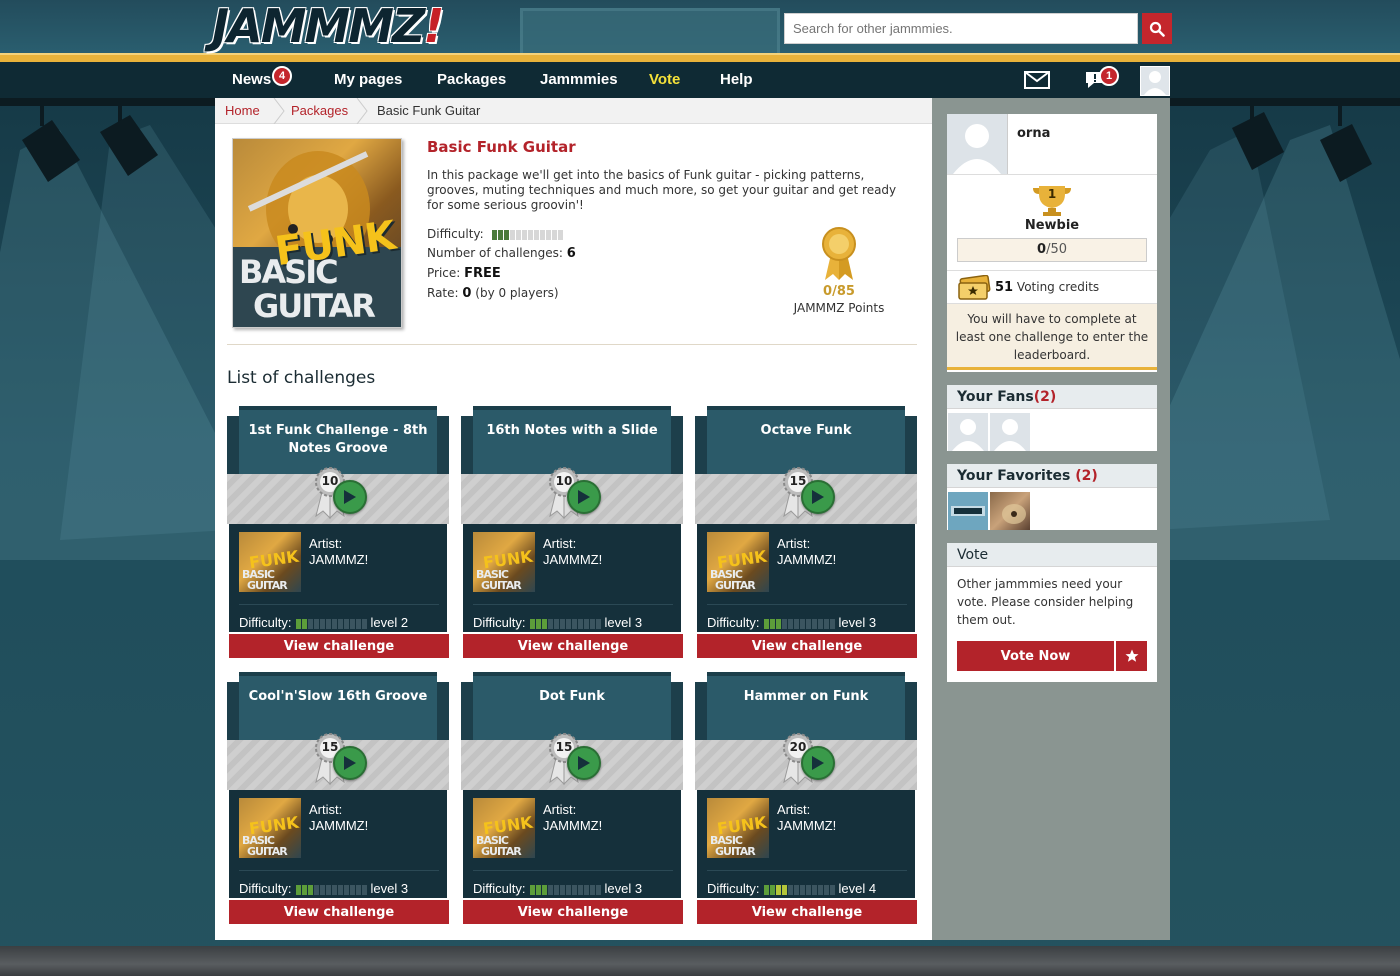 Image resolution: width=1400 pixels, height=976 pixels. What do you see at coordinates (338, 440) in the screenshot?
I see `challenge-title: 1st Funk Challenge - 8th Notes Groove` at bounding box center [338, 440].